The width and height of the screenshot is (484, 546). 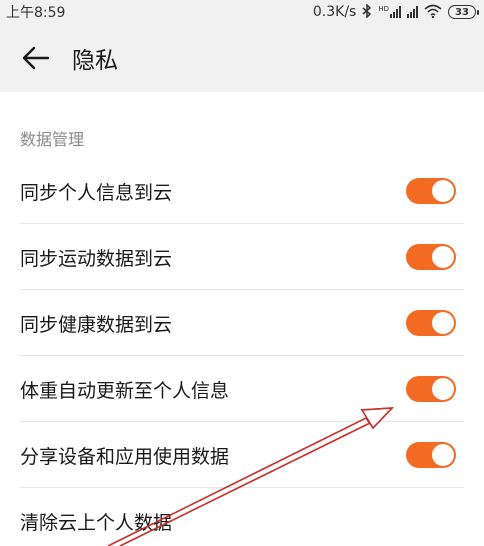 I want to click on setting-label: 体重自动更新至个人信息, so click(x=125, y=390).